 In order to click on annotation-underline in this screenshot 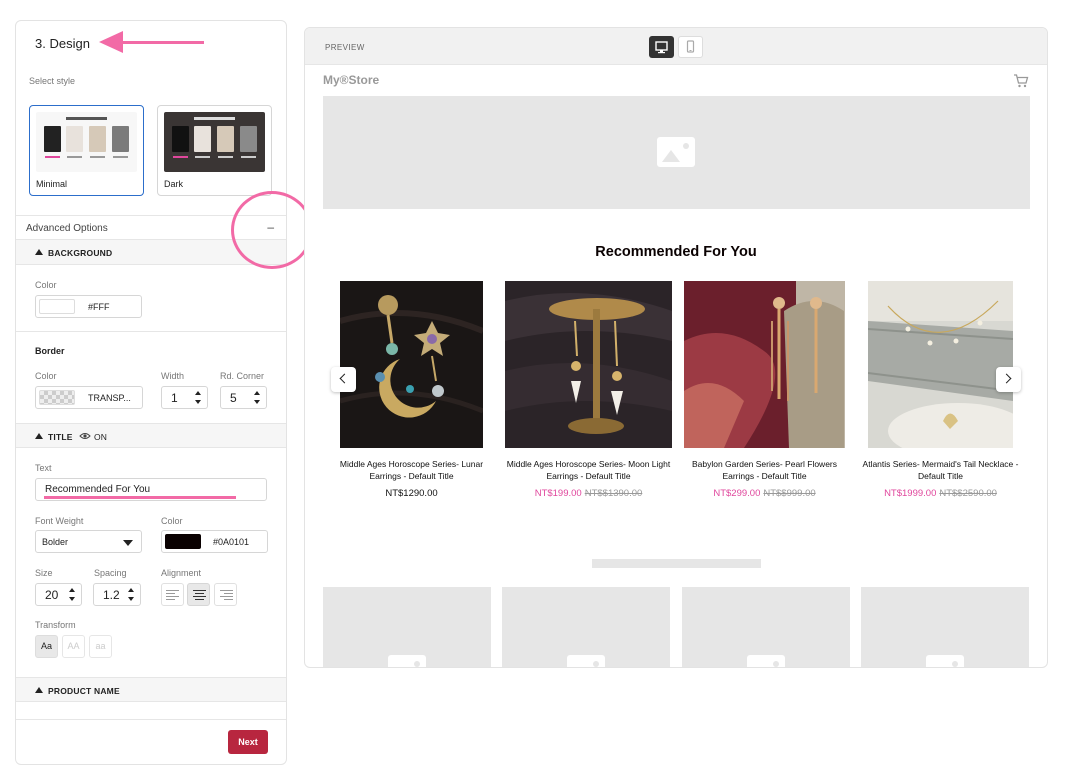, I will do `click(140, 497)`.